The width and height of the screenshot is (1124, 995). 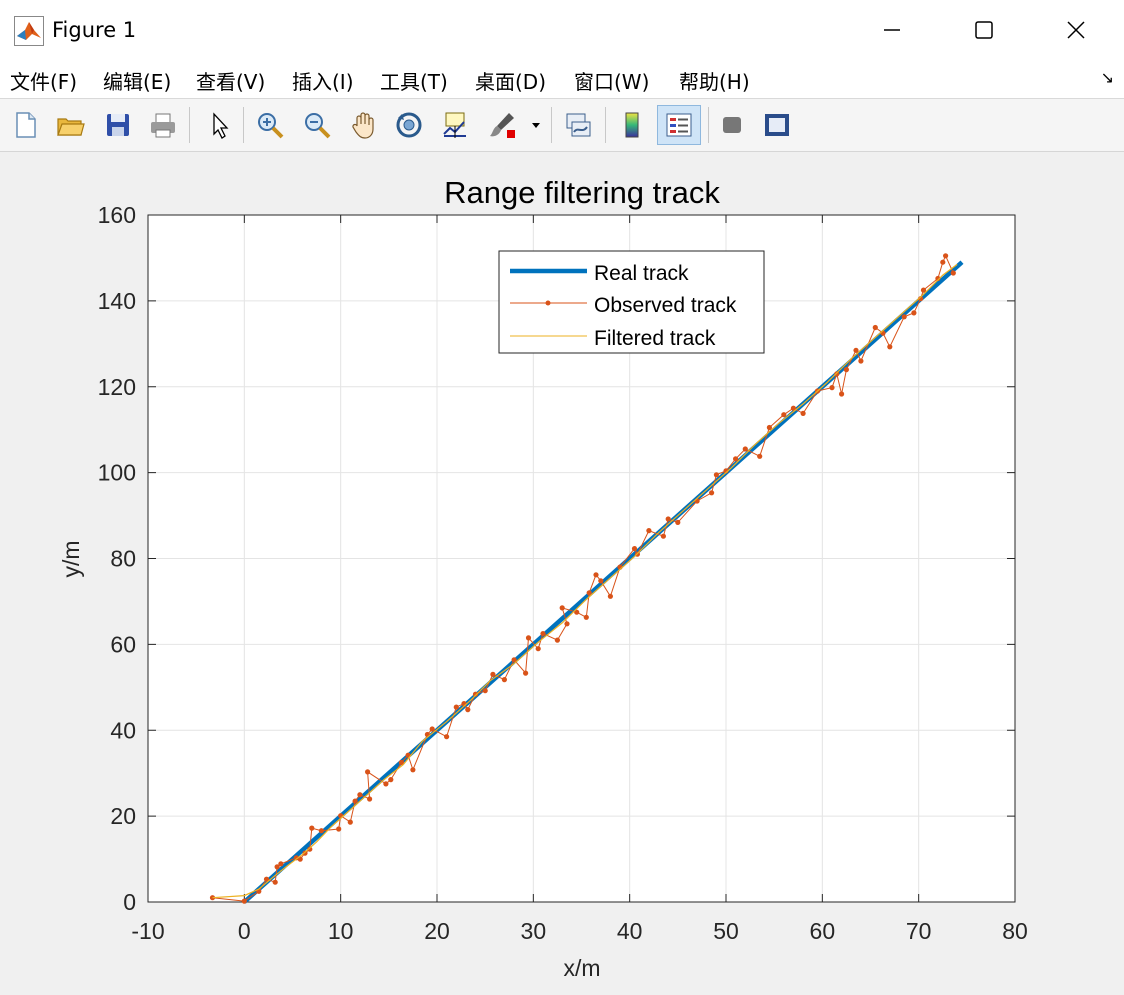 I want to click on y-tick-label: 80, so click(x=123, y=559).